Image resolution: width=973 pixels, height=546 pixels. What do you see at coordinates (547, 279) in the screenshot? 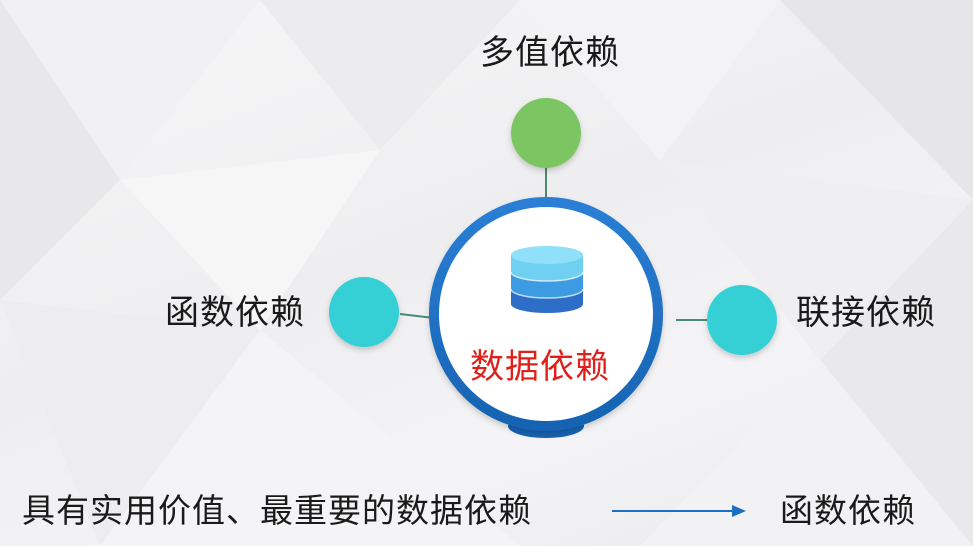
I see `database-icon` at bounding box center [547, 279].